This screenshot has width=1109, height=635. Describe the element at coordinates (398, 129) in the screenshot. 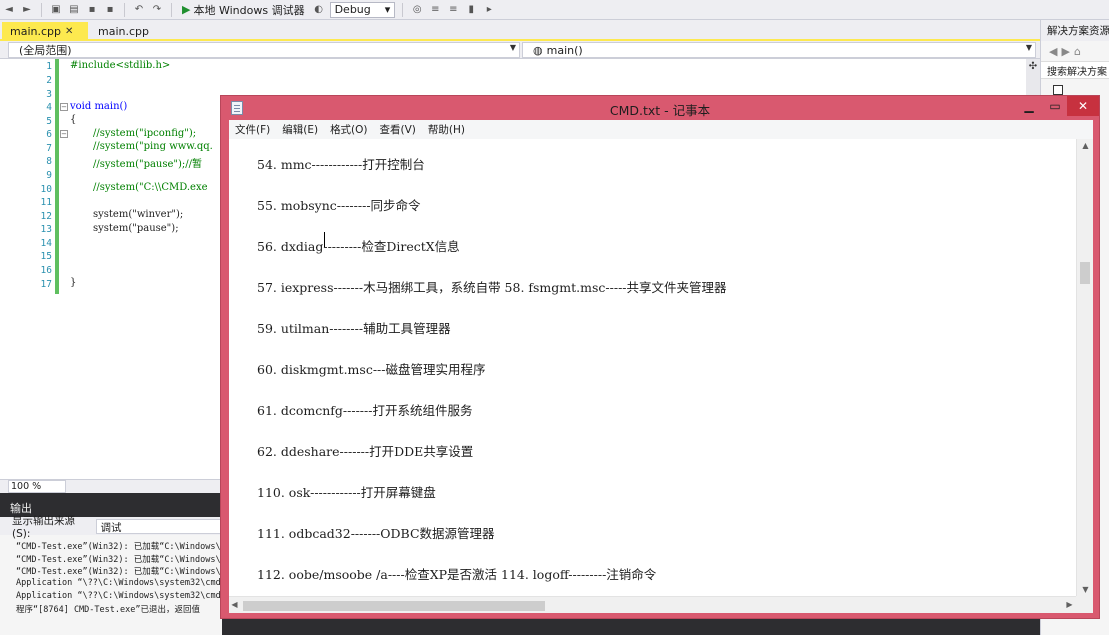

I see `menu-view: 查看(V)` at that location.